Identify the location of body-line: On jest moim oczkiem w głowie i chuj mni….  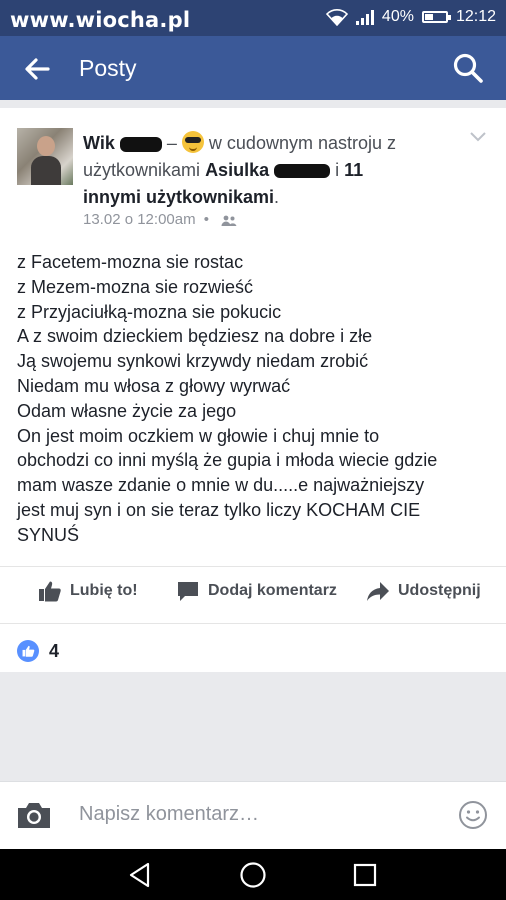
(198, 435).